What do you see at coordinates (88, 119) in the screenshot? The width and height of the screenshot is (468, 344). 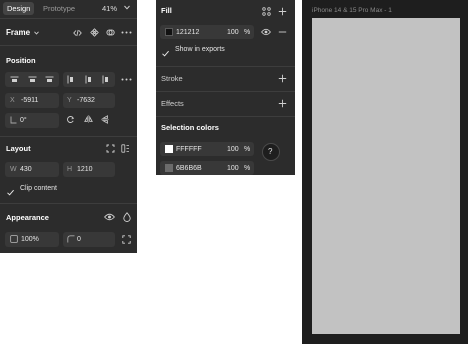 I see `flip-horizontal-icon` at bounding box center [88, 119].